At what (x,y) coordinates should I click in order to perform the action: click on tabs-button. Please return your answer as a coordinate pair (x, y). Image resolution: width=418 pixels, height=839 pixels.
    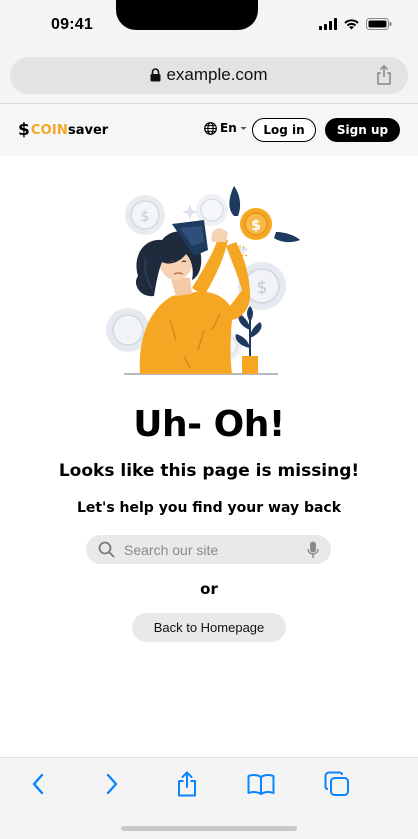
    Looking at the image, I should click on (337, 784).